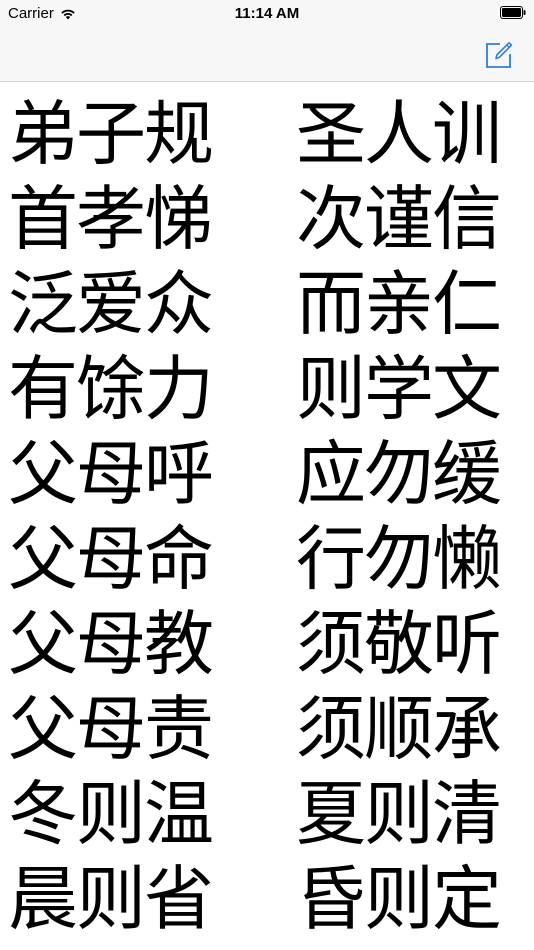 This screenshot has width=534, height=950. Describe the element at coordinates (111, 644) in the screenshot. I see `verse-left-phrase: 父母教` at that location.